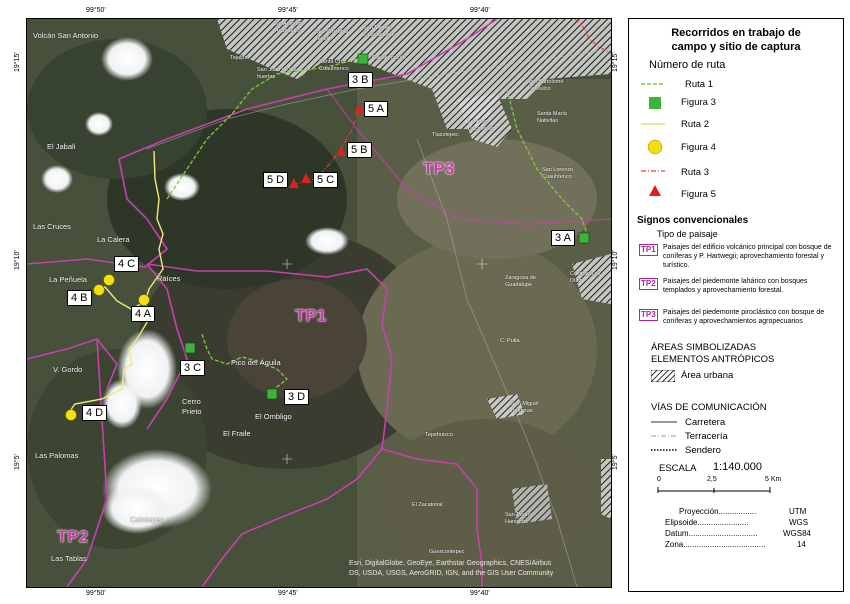 The image size is (850, 604). What do you see at coordinates (17, 260) in the screenshot?
I see `coord-left-2: 19°10'` at bounding box center [17, 260].